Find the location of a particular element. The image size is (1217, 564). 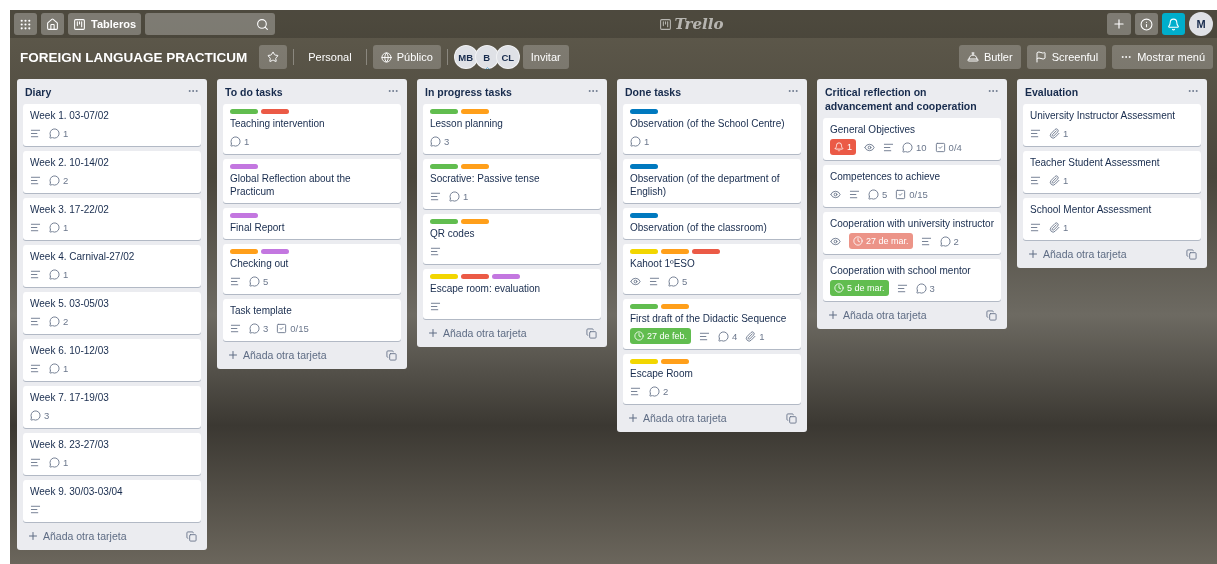

list-title: In progress tasks is located at coordinates (468, 92).